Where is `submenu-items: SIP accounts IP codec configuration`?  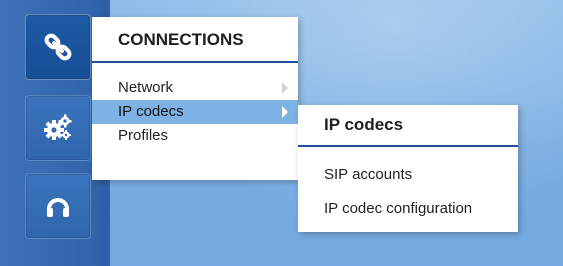
submenu-items: SIP accounts IP codec configuration is located at coordinates (408, 186).